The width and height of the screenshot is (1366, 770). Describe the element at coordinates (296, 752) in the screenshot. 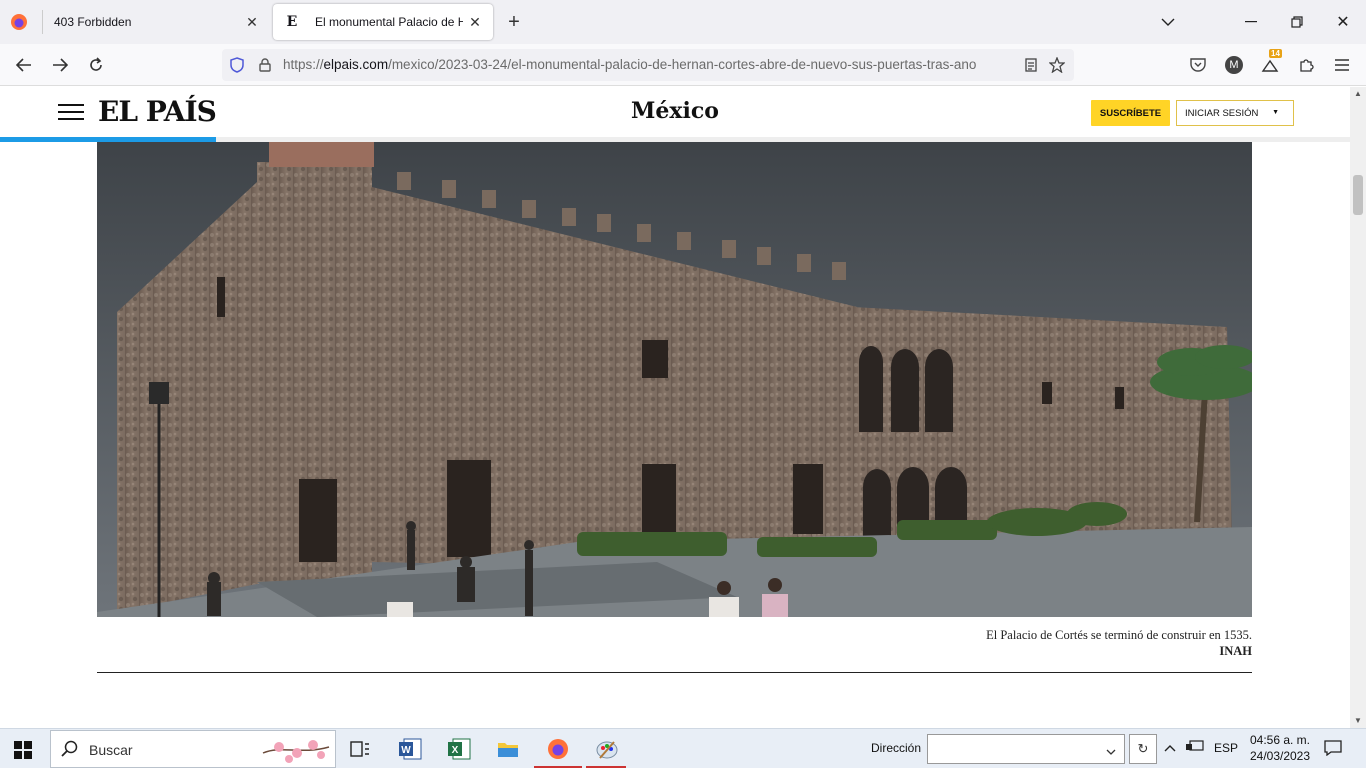

I see `cherry-blossom-search-highlight-icon` at that location.